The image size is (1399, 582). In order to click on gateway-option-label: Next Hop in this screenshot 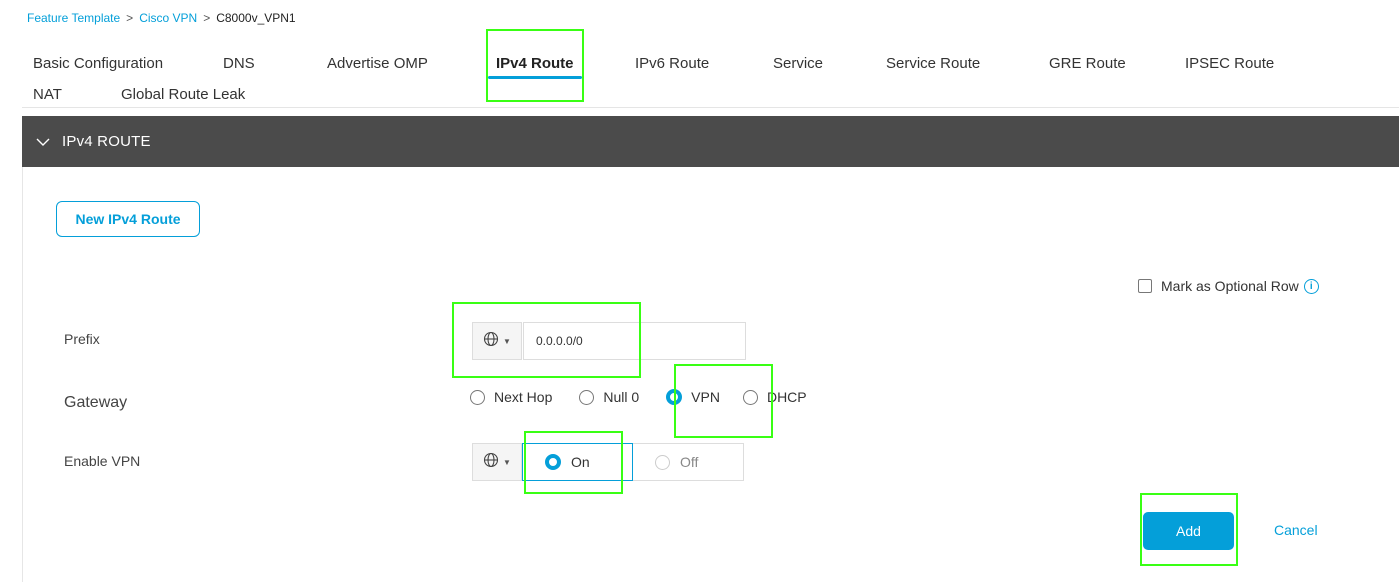, I will do `click(523, 397)`.